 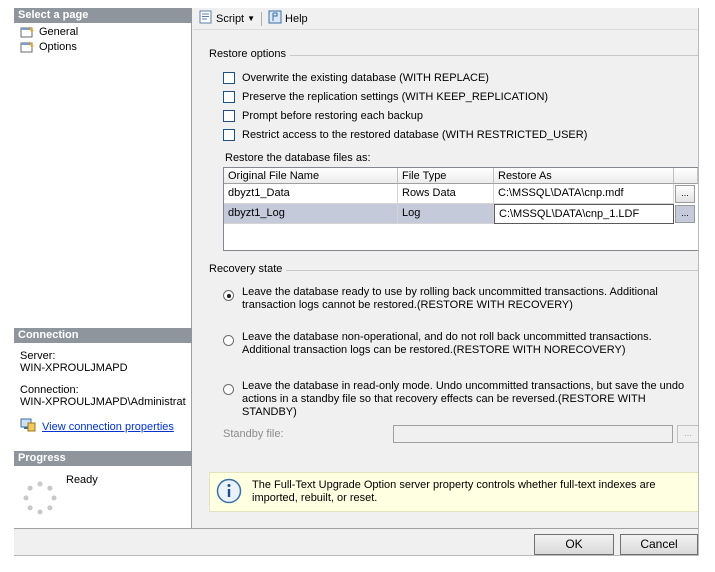 I want to click on progress-spinner-icon, so click(x=40, y=498).